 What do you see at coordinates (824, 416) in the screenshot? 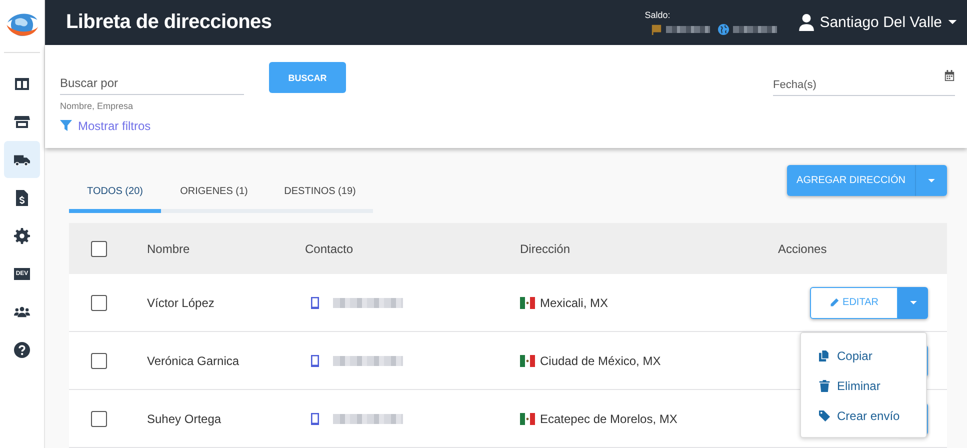
I see `tag-icon` at bounding box center [824, 416].